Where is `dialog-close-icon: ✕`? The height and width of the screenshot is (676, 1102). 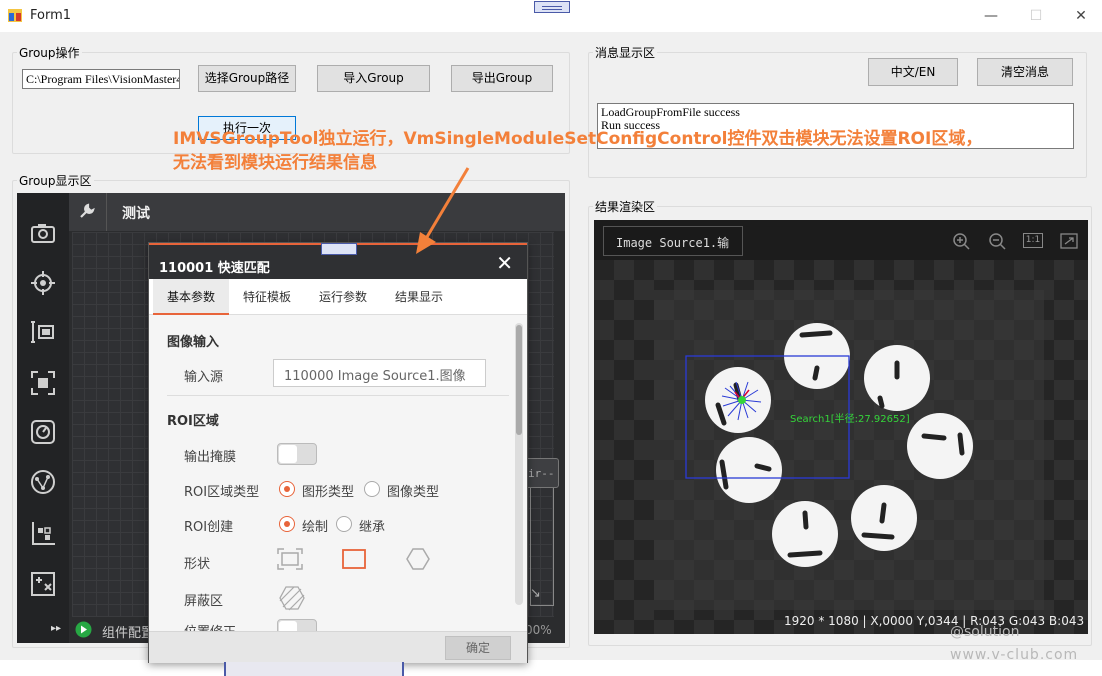 dialog-close-icon: ✕ is located at coordinates (504, 263).